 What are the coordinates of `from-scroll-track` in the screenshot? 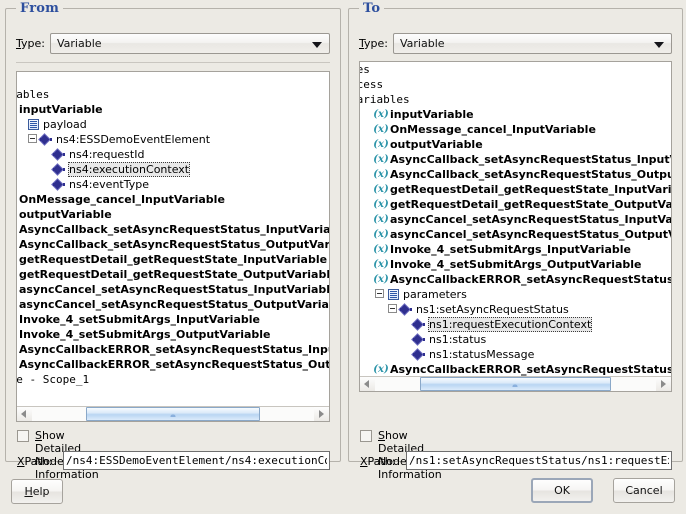 It's located at (173, 414).